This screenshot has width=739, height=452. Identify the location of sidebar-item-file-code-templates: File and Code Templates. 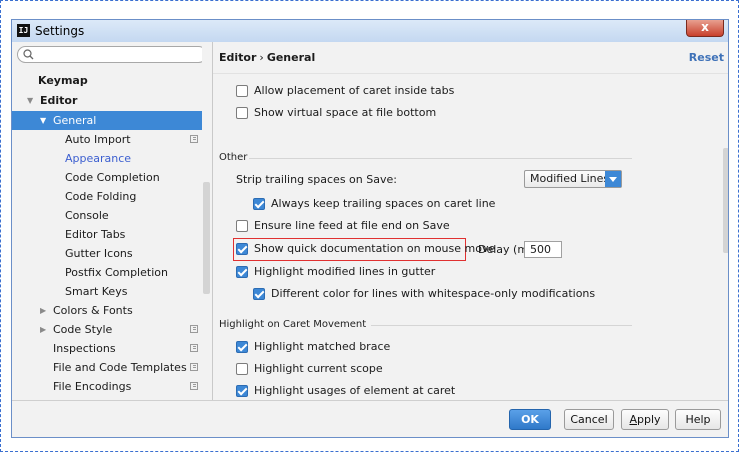
(107, 367).